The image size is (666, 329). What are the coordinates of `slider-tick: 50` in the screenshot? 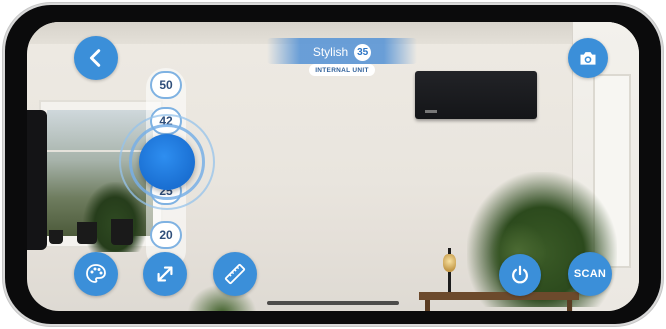 It's located at (166, 85).